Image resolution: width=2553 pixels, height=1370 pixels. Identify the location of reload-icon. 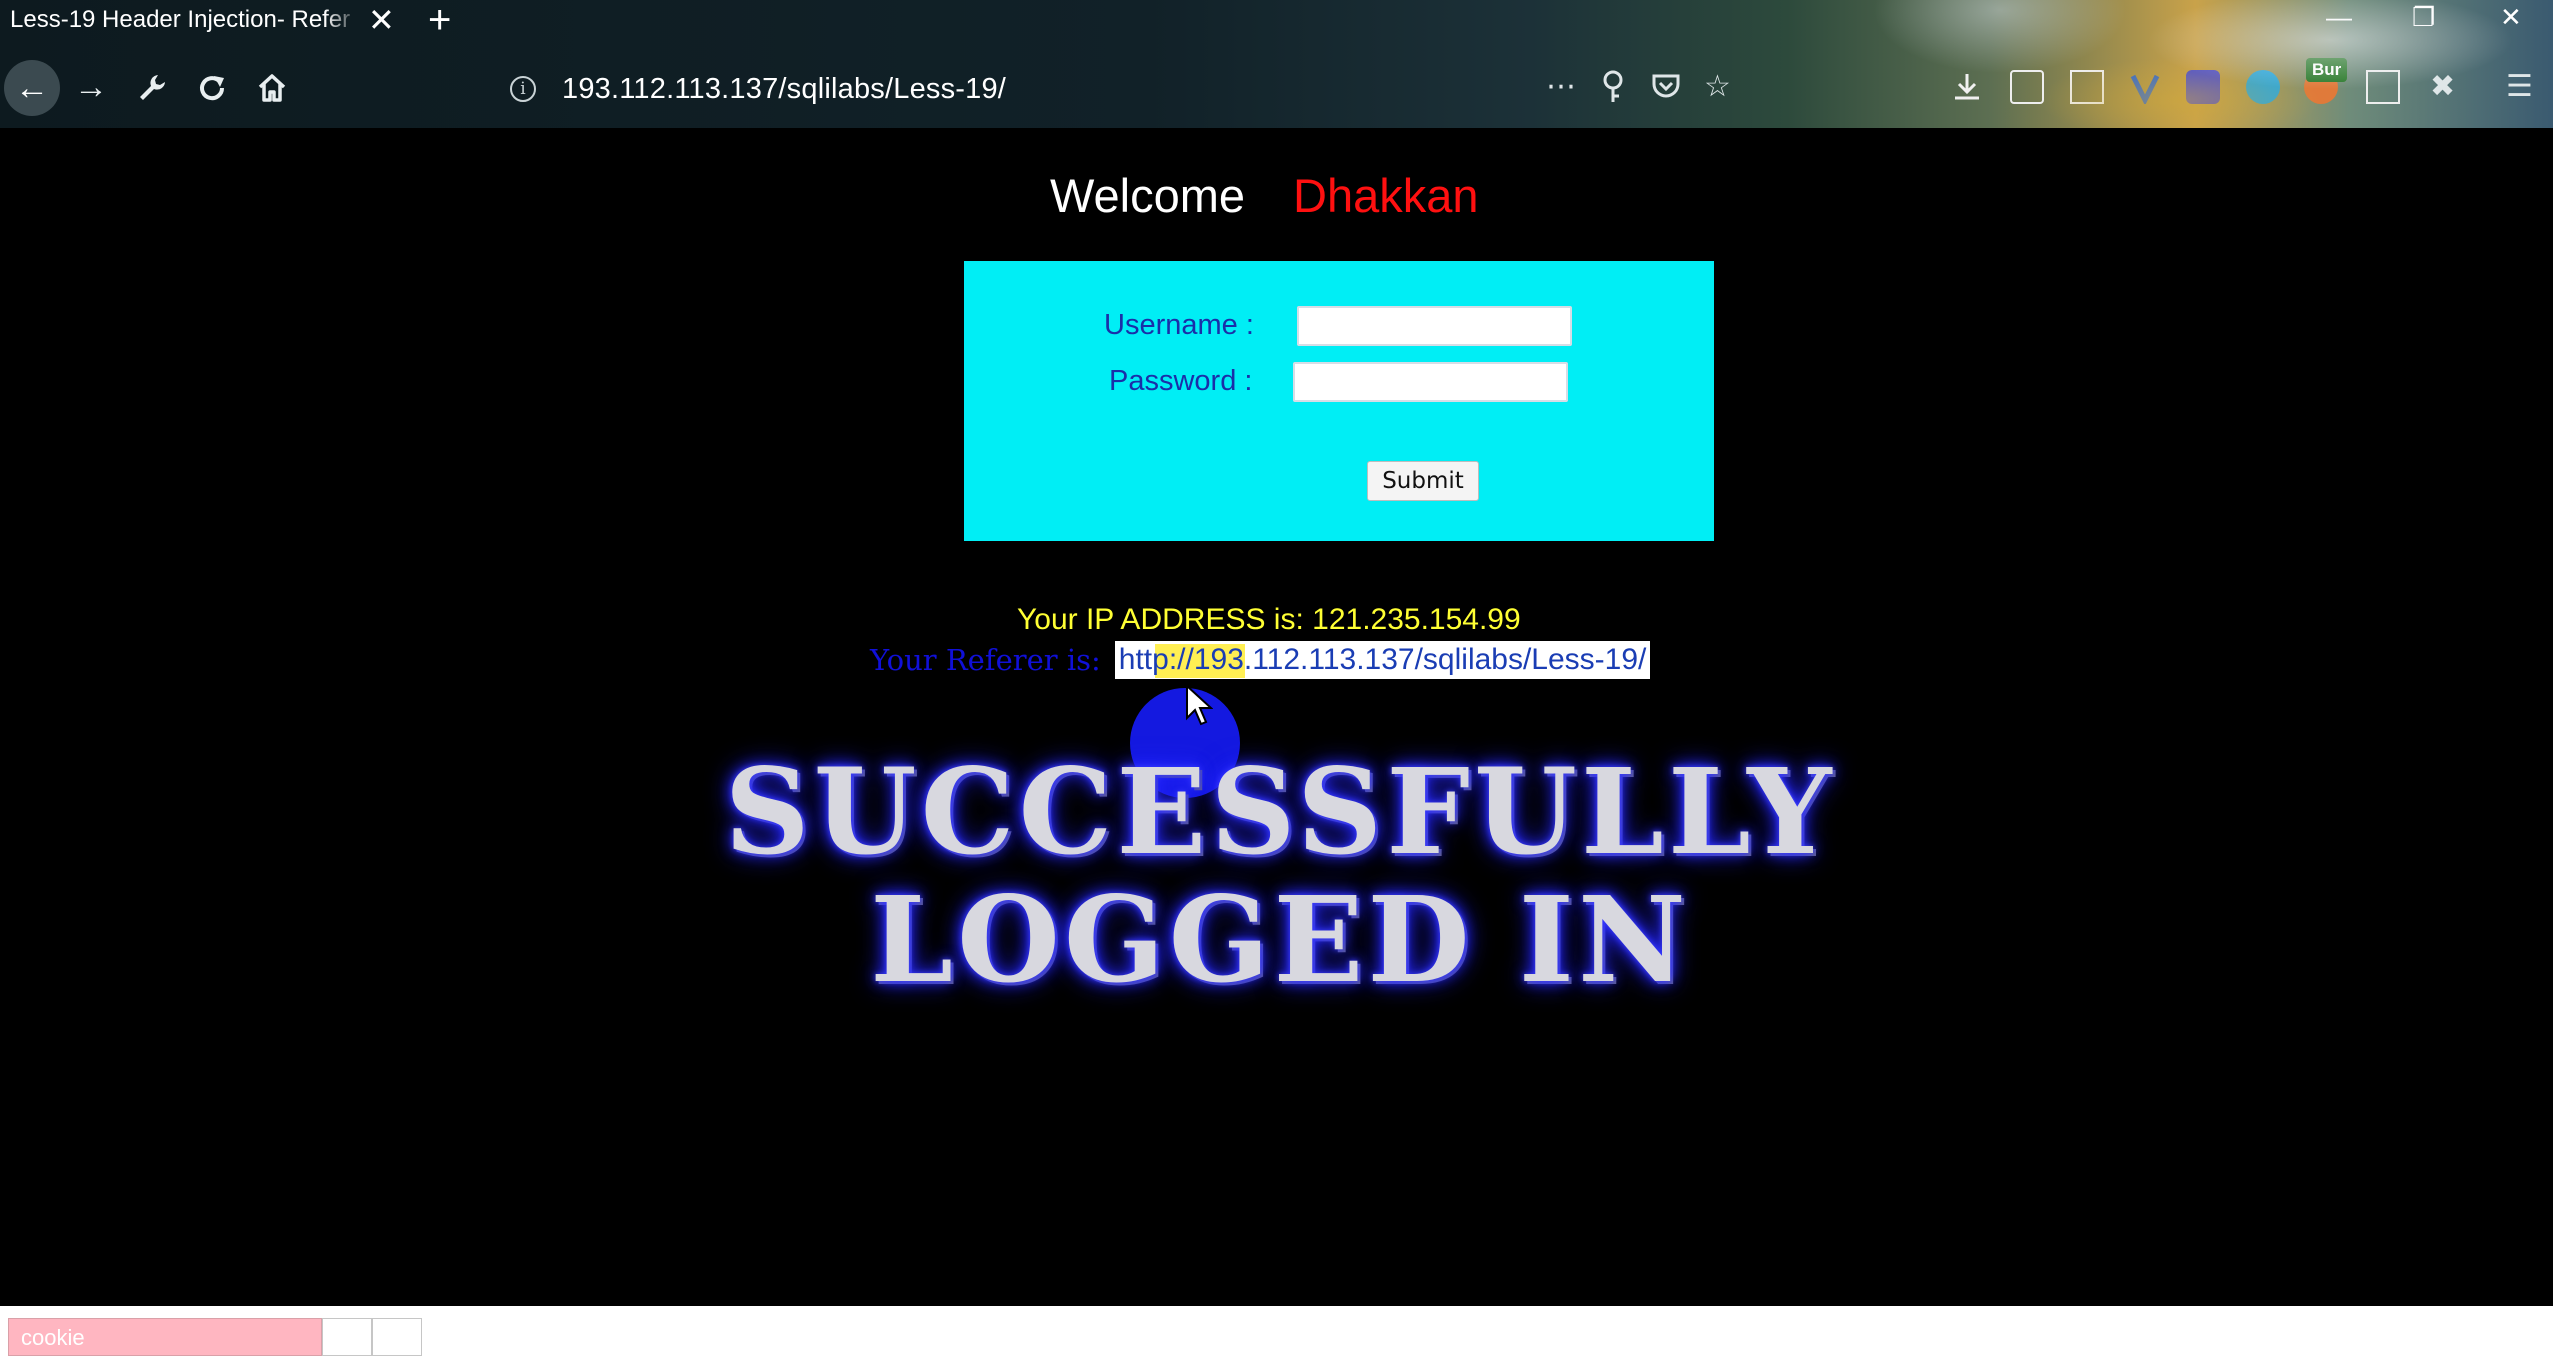
(212, 88).